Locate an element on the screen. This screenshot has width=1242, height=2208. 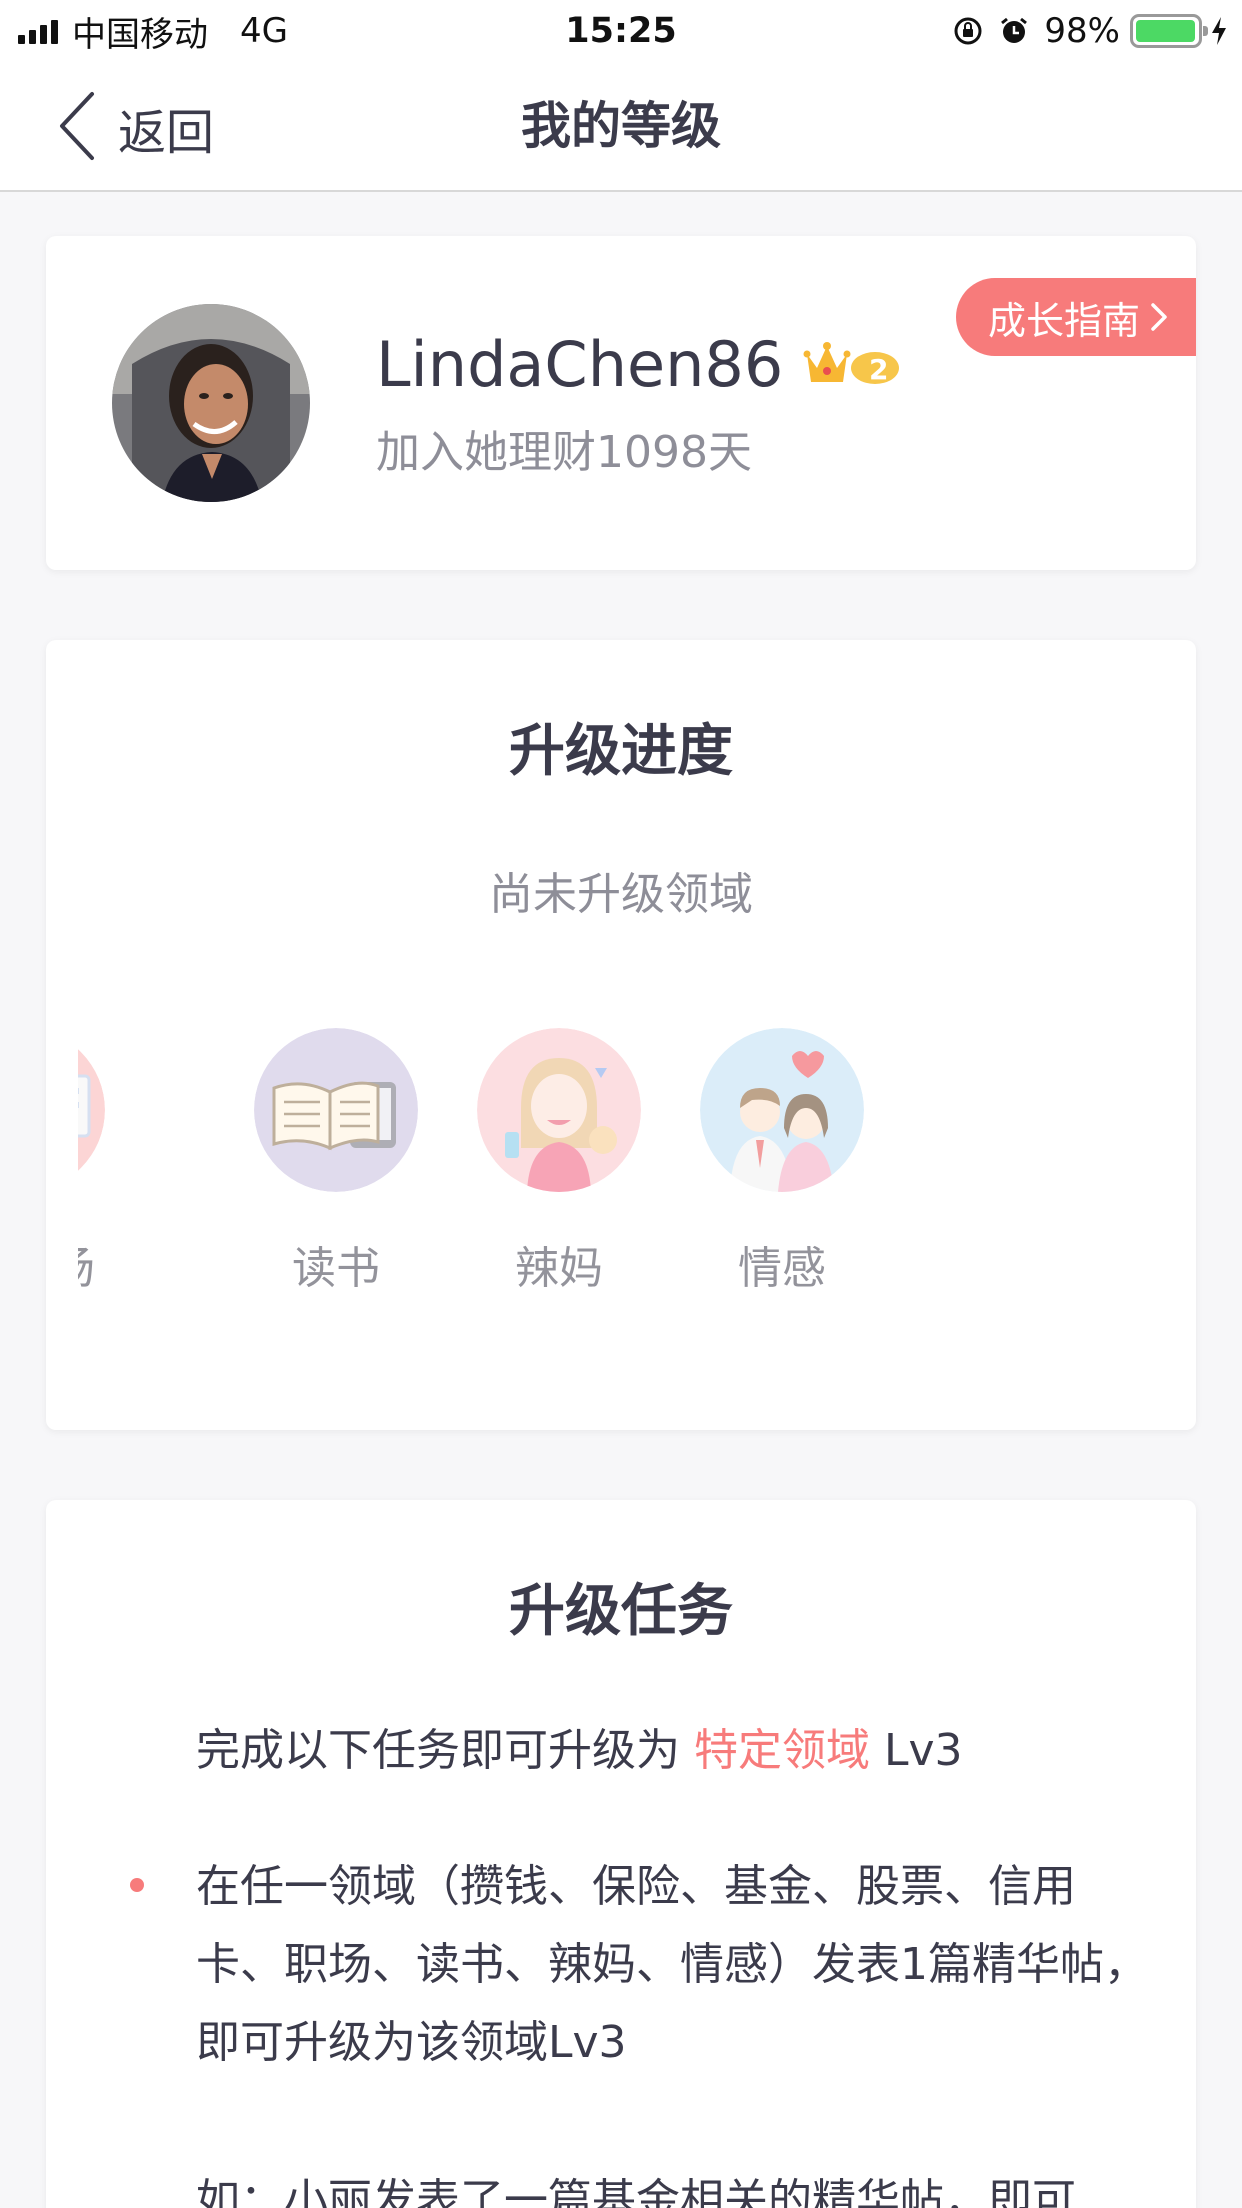
domain-label: 辣妈 is located at coordinates (559, 1268).